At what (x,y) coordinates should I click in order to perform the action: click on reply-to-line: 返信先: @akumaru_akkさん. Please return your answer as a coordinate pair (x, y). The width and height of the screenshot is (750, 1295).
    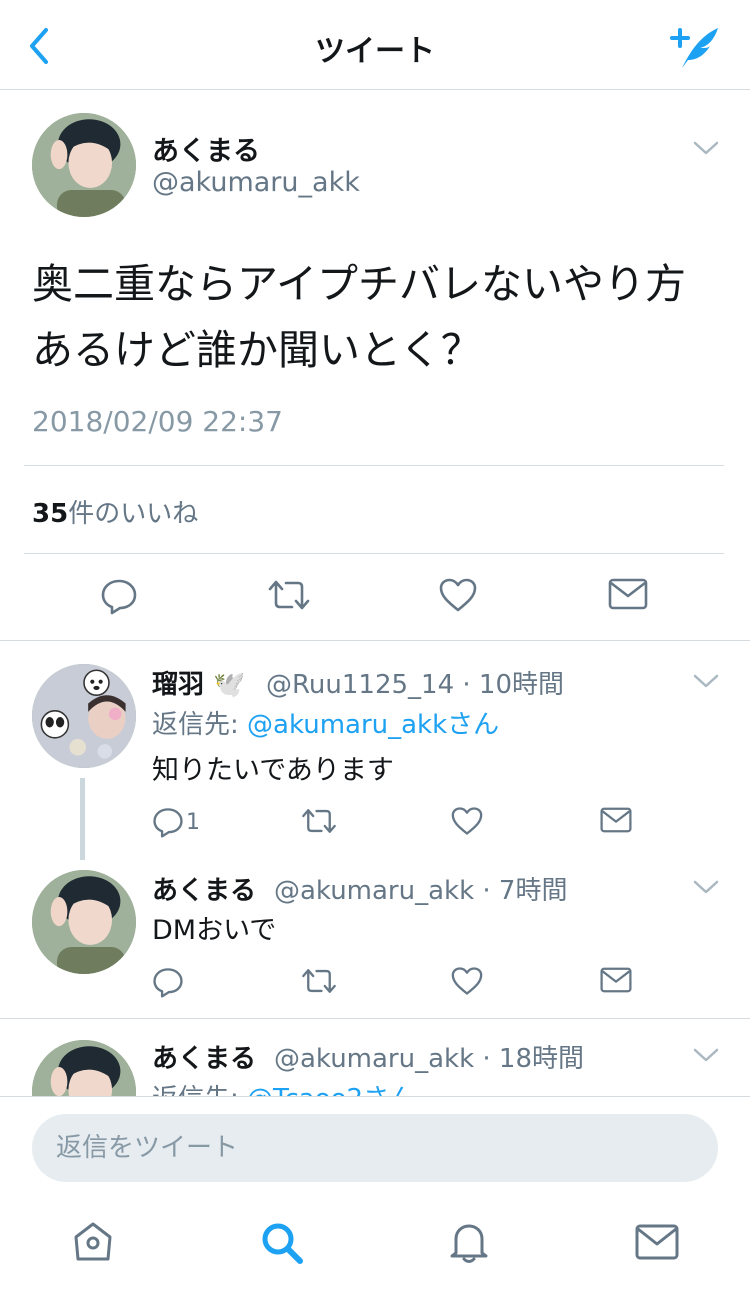
    Looking at the image, I should click on (325, 722).